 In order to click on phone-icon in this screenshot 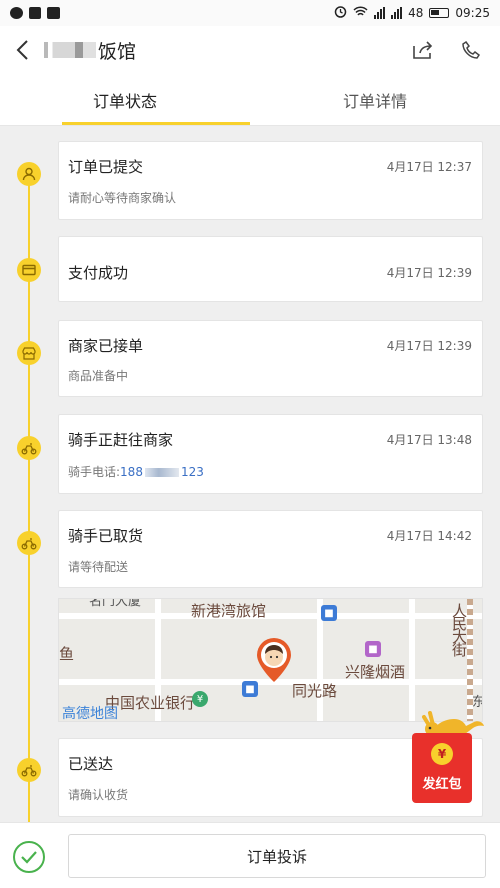, I will do `click(471, 49)`.